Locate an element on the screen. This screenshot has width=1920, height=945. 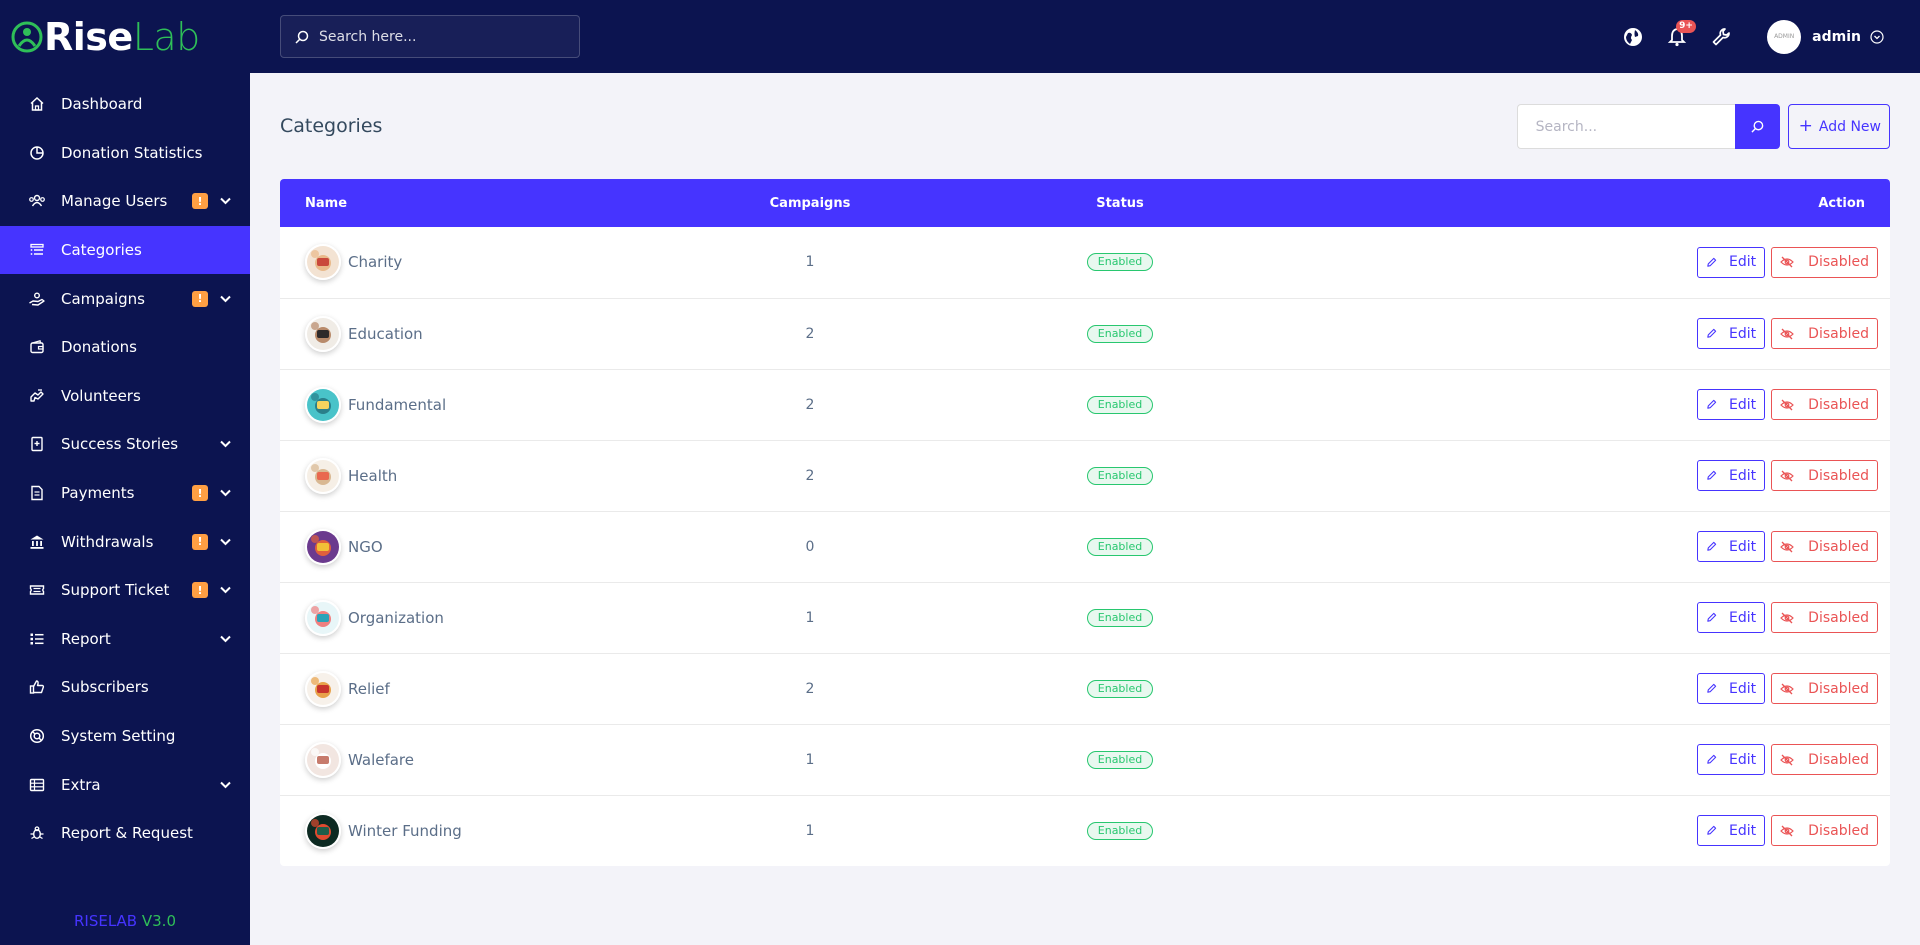
warning-badge: ! is located at coordinates (200, 541).